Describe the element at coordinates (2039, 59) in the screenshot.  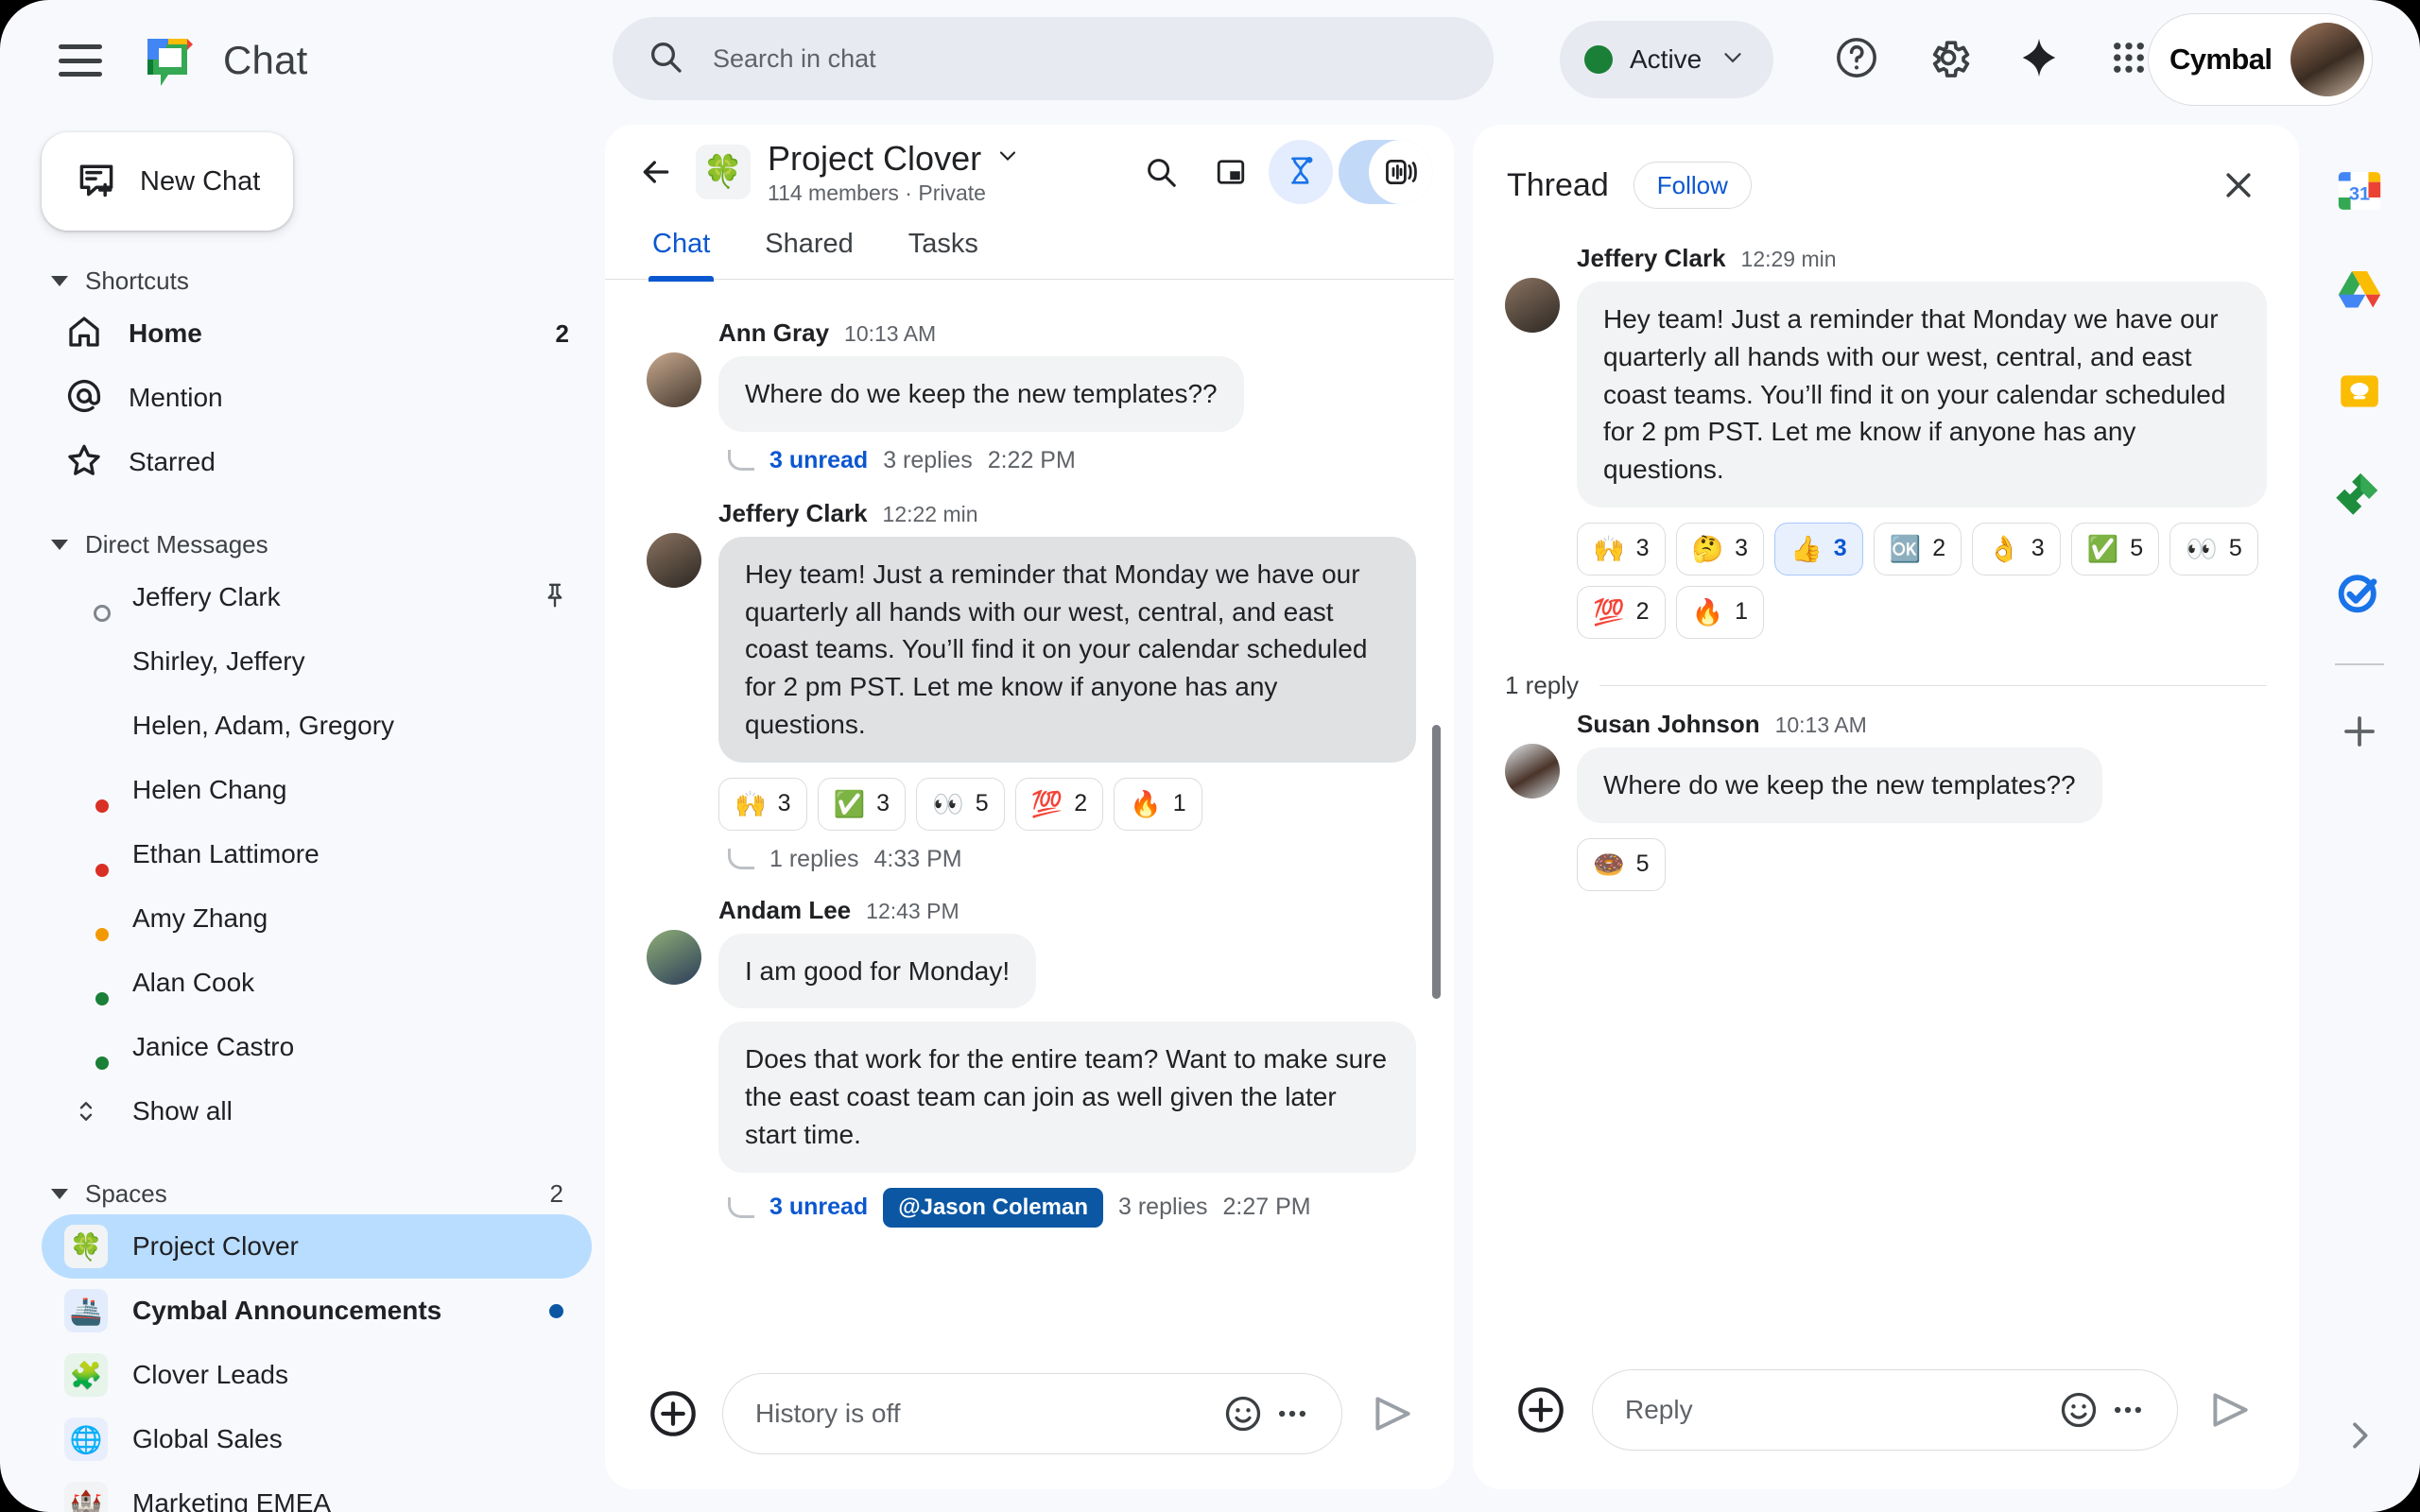
I see `gemini-button` at that location.